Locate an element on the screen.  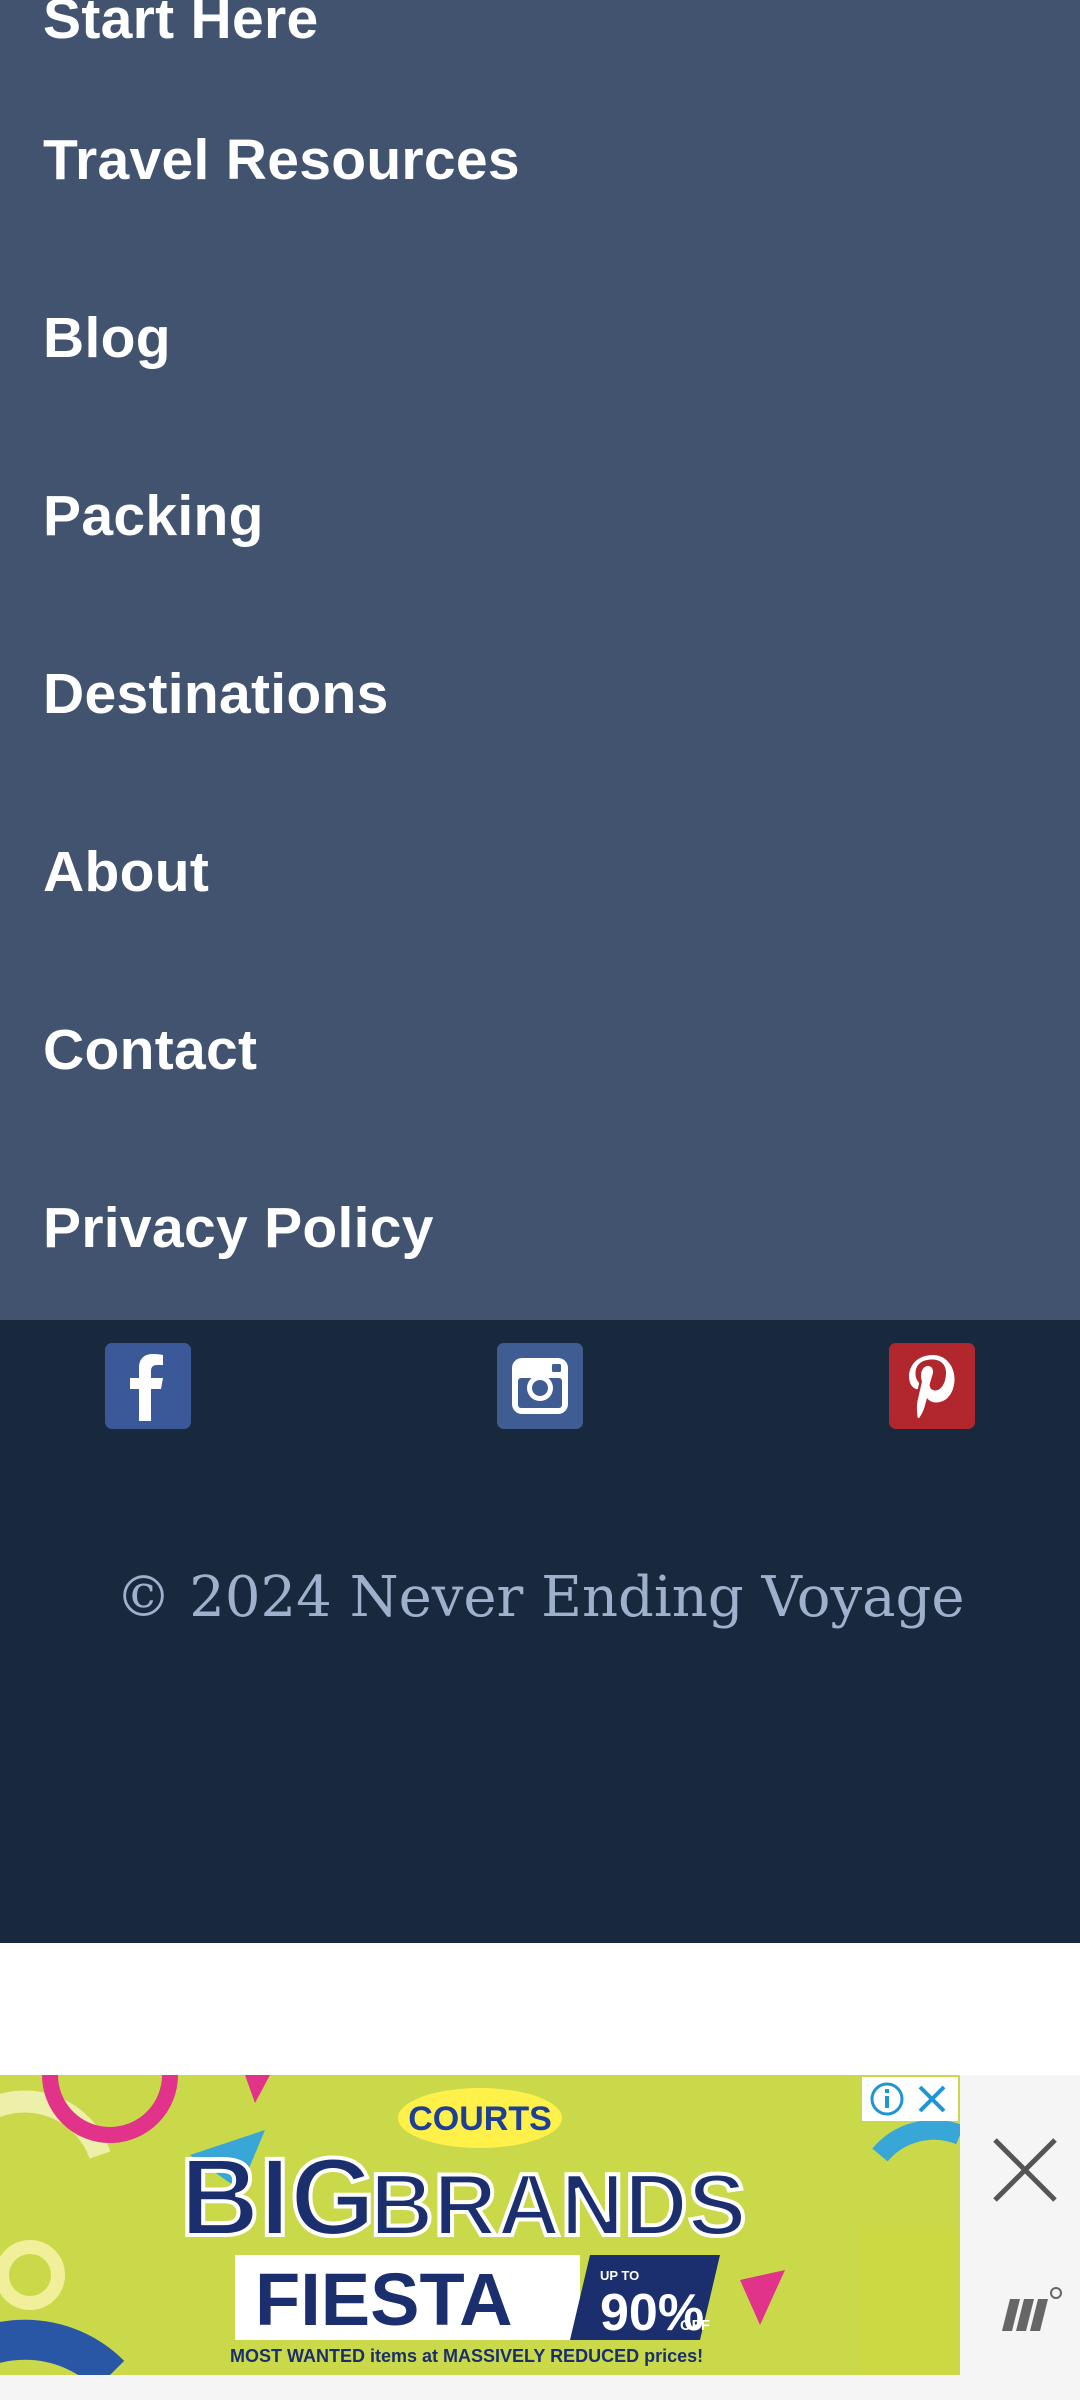
ad-network-logo is located at coordinates (1033, 2310).